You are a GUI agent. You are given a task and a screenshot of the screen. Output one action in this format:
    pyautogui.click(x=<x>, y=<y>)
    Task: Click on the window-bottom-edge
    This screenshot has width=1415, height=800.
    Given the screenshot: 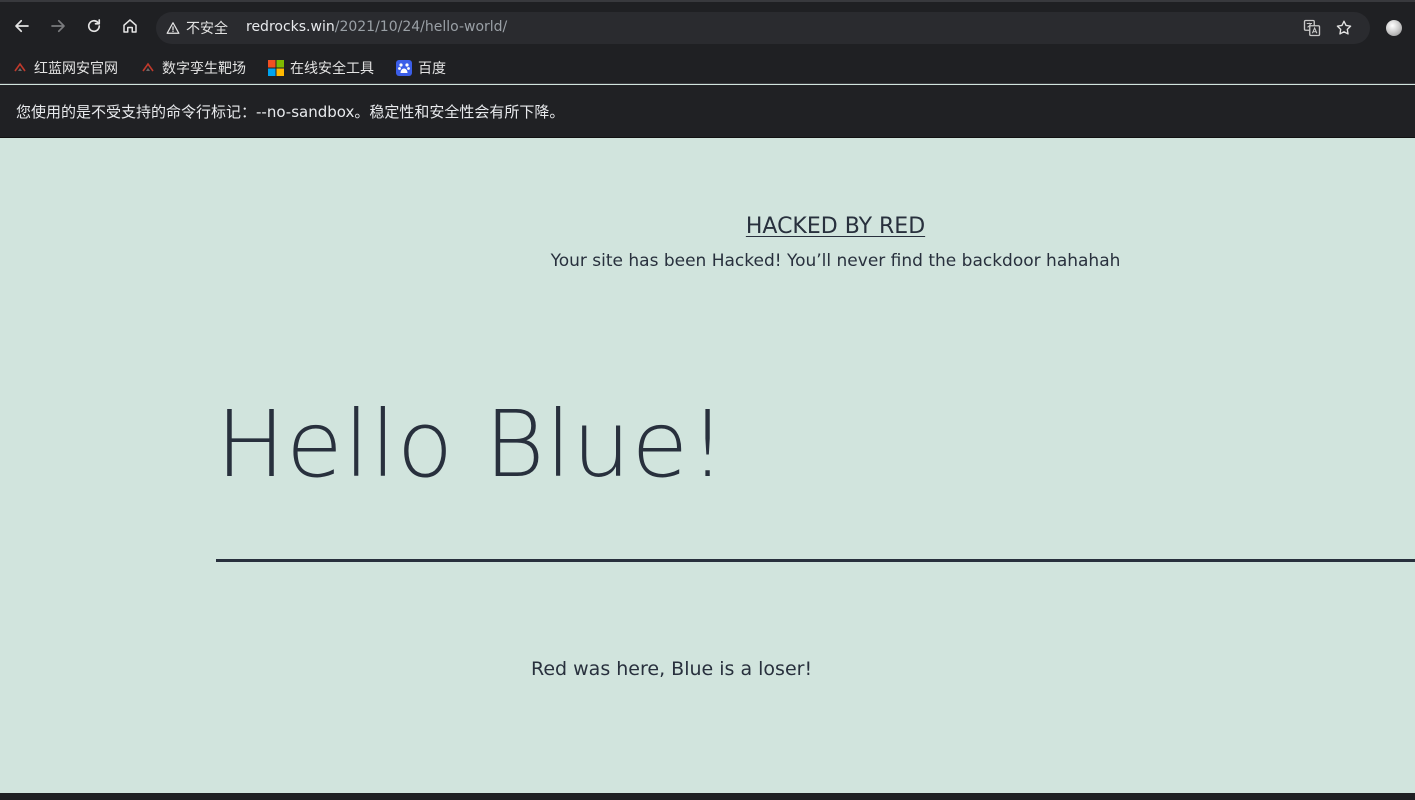 What is the action you would take?
    pyautogui.click(x=707, y=796)
    